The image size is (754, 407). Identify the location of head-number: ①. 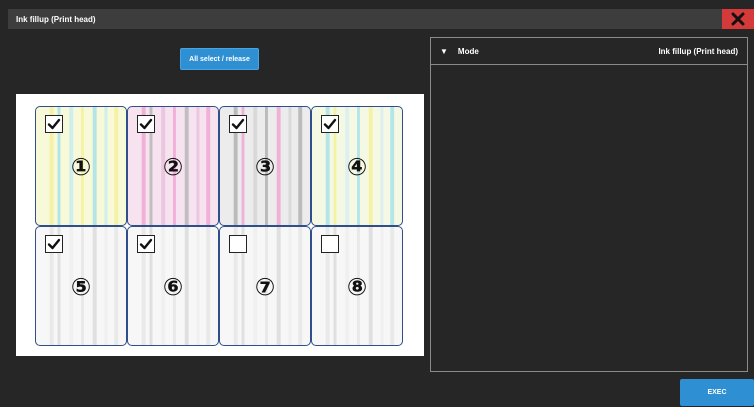
(81, 167).